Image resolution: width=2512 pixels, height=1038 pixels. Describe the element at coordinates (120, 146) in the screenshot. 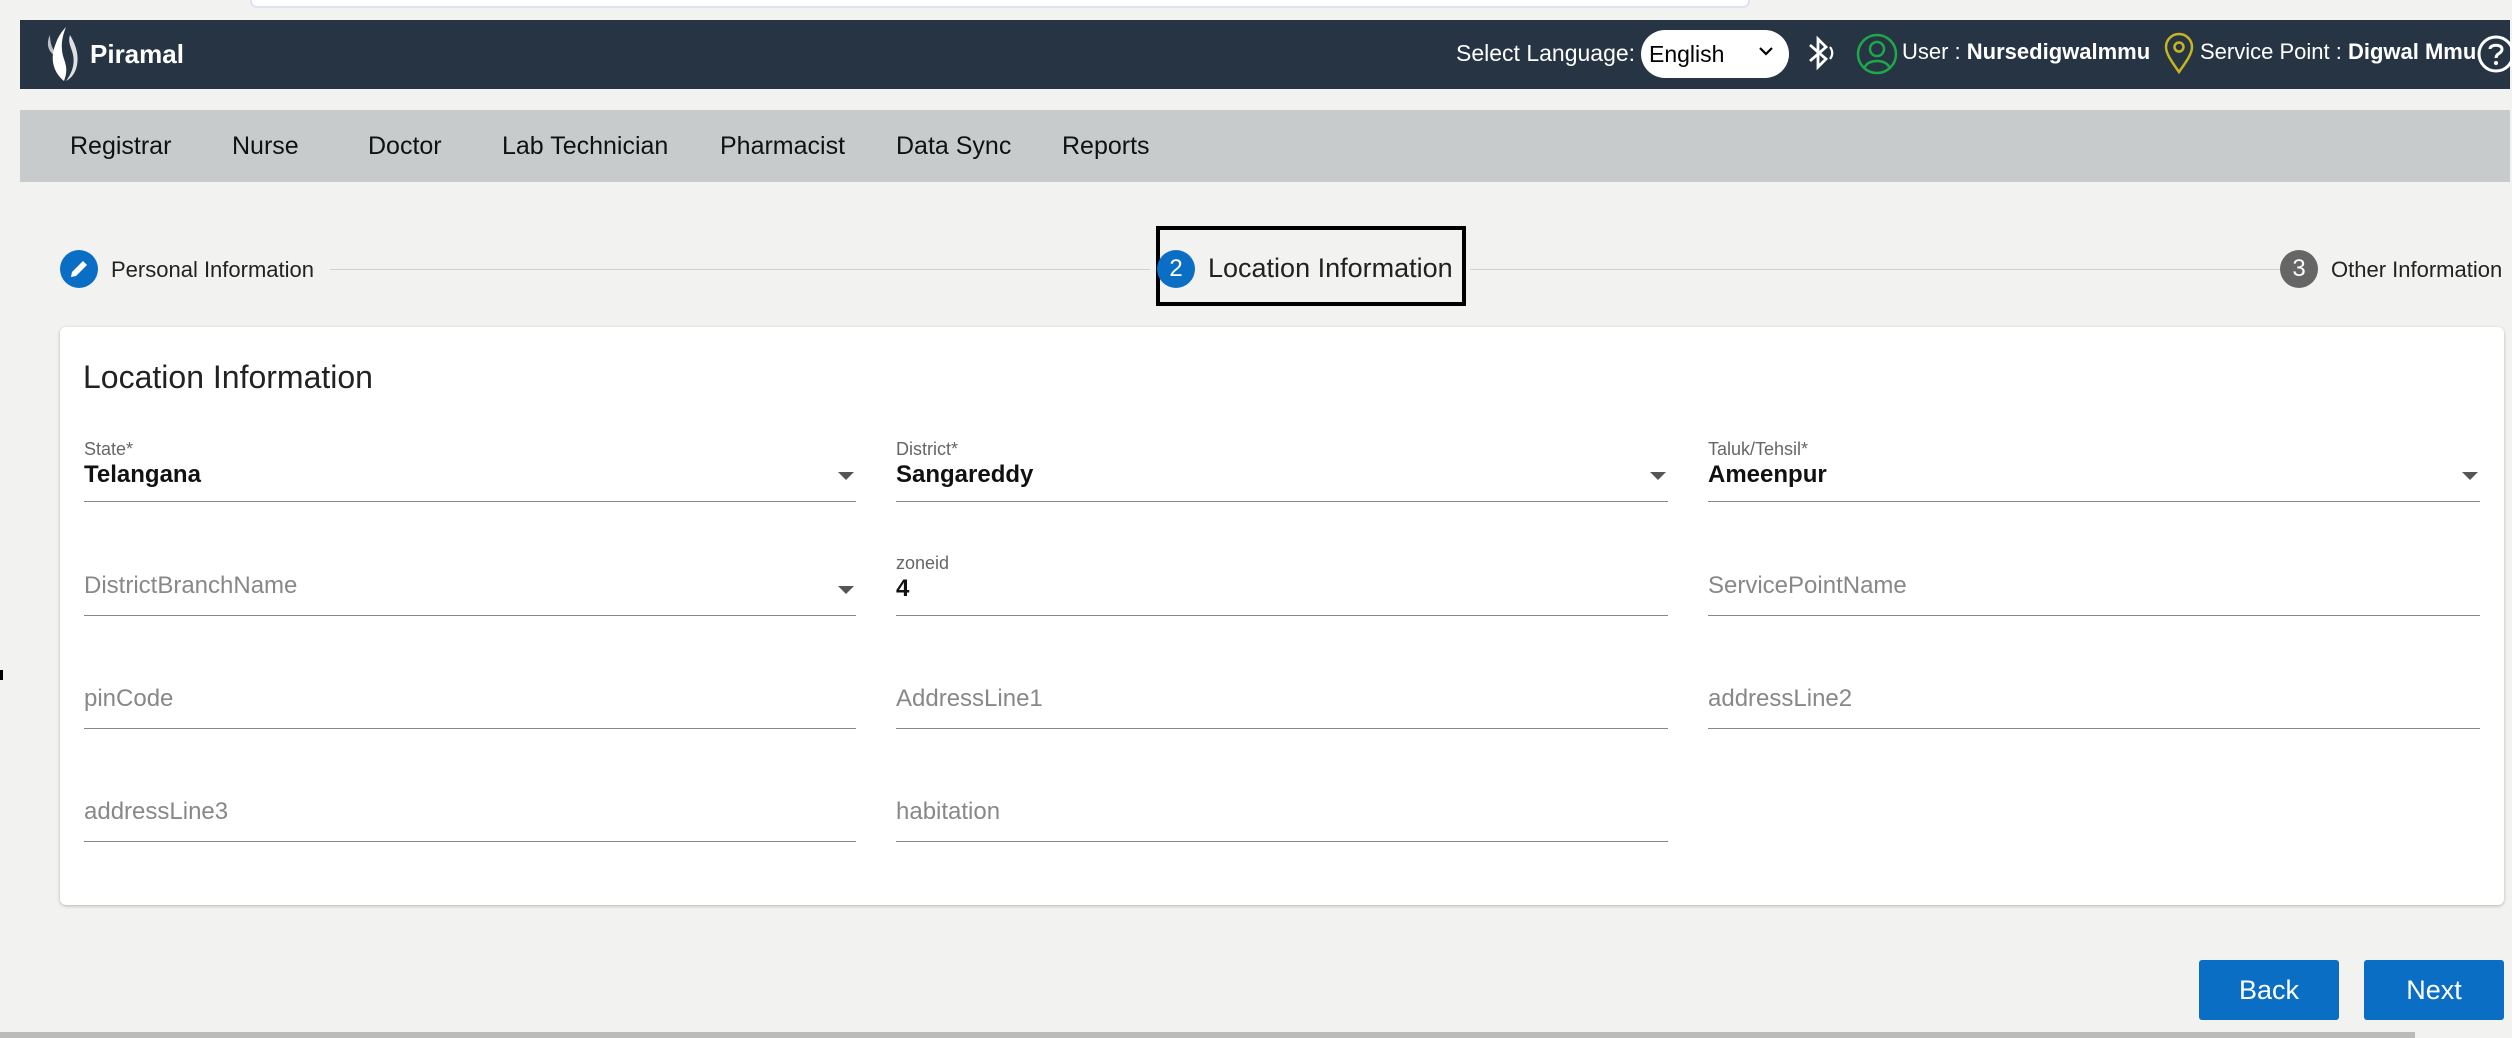

I see `nav-registrar: Registrar` at that location.